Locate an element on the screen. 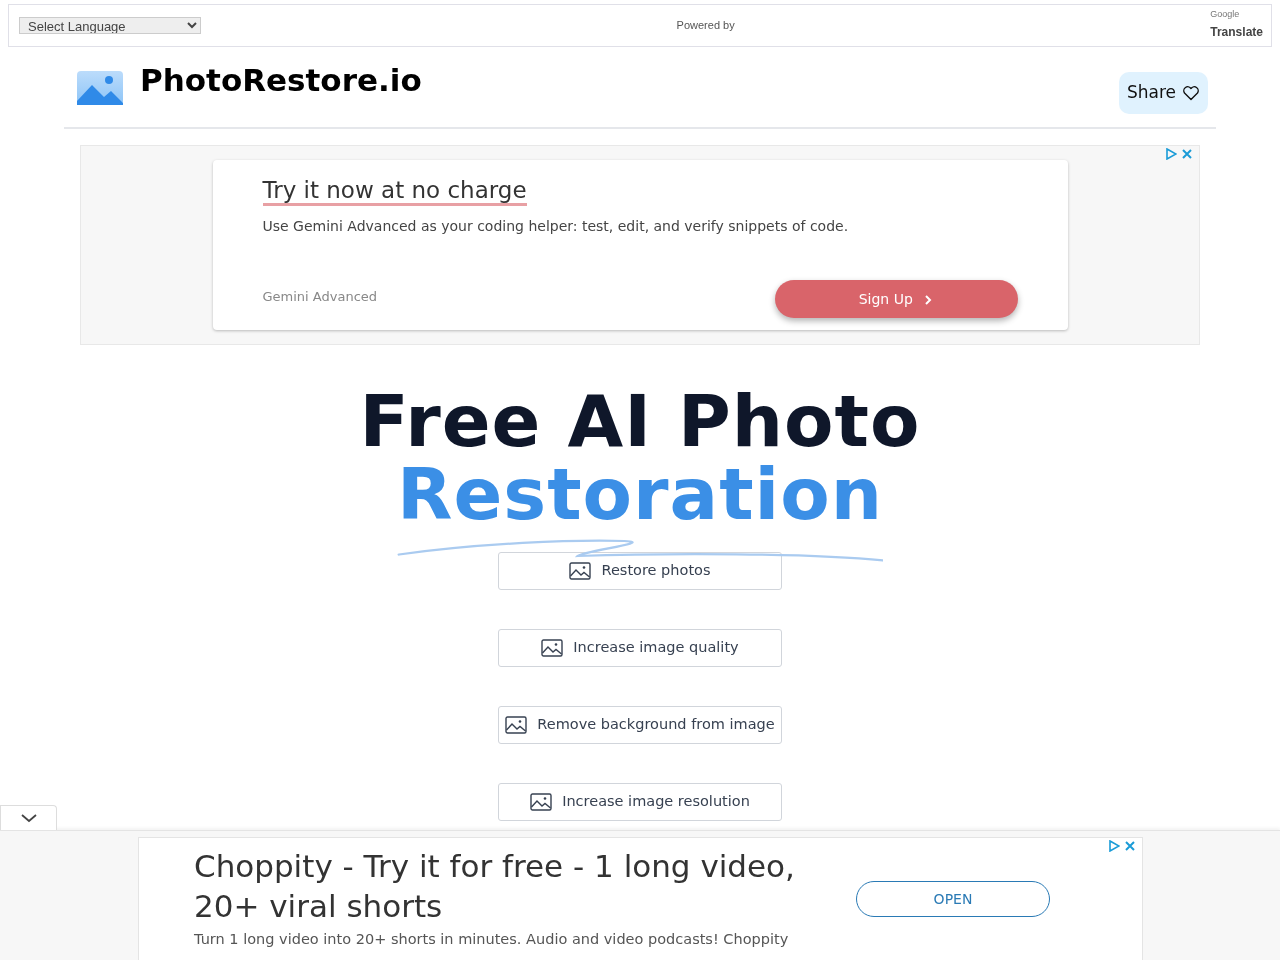 Image resolution: width=1280 pixels, height=960 pixels. open-button: OPEN is located at coordinates (953, 899).